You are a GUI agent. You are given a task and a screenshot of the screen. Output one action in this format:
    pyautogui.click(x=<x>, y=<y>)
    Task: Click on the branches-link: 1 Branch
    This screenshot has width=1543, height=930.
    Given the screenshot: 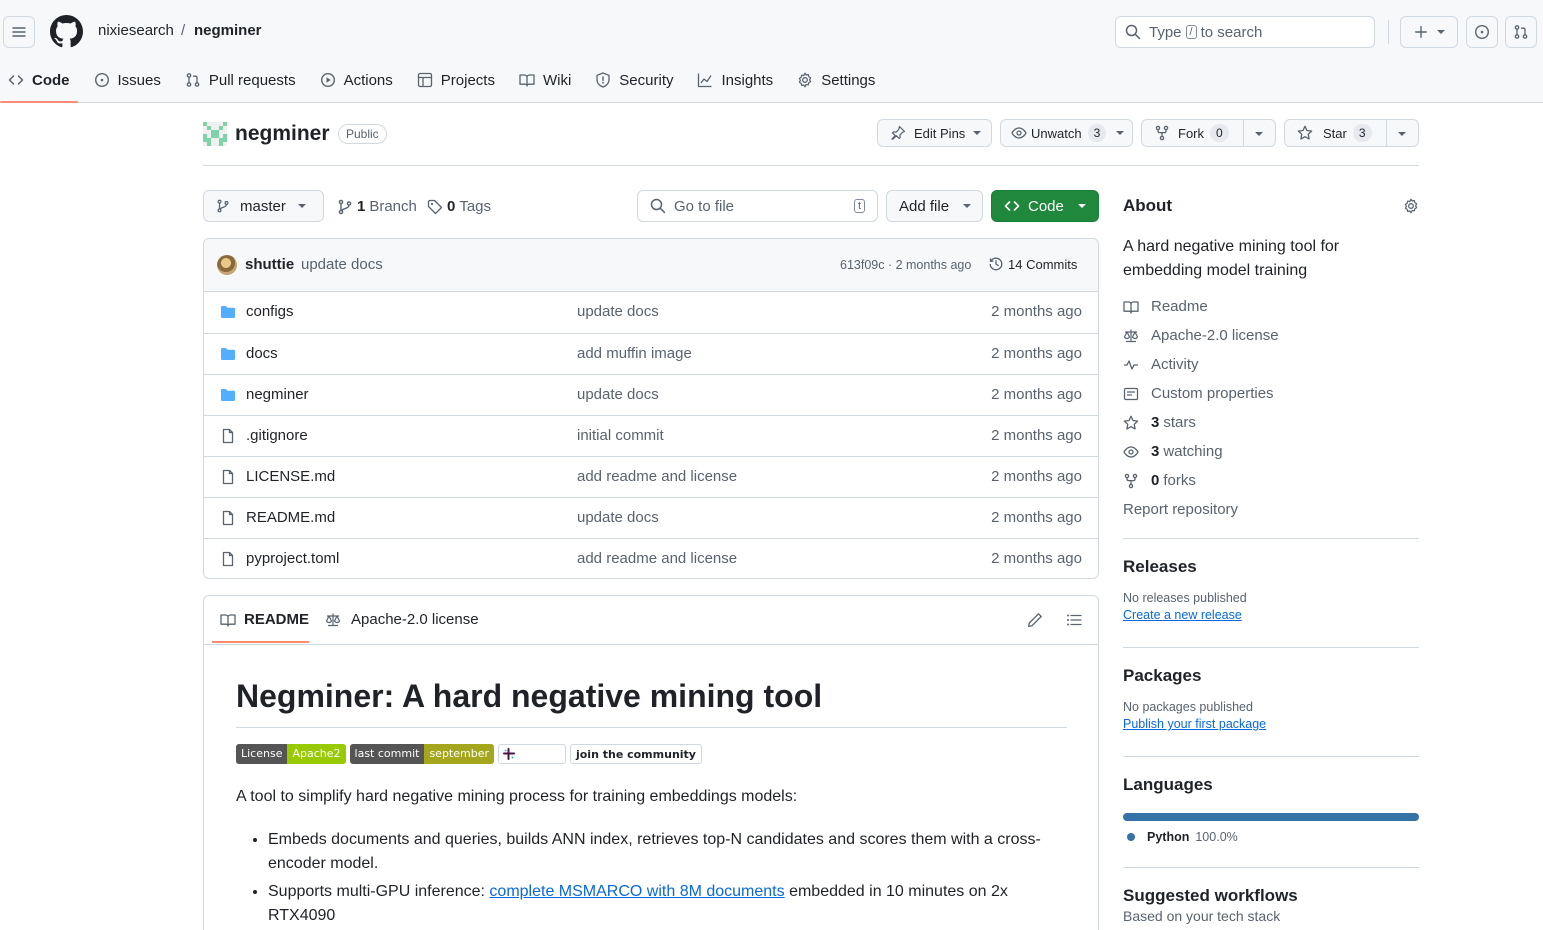 What is the action you would take?
    pyautogui.click(x=377, y=206)
    